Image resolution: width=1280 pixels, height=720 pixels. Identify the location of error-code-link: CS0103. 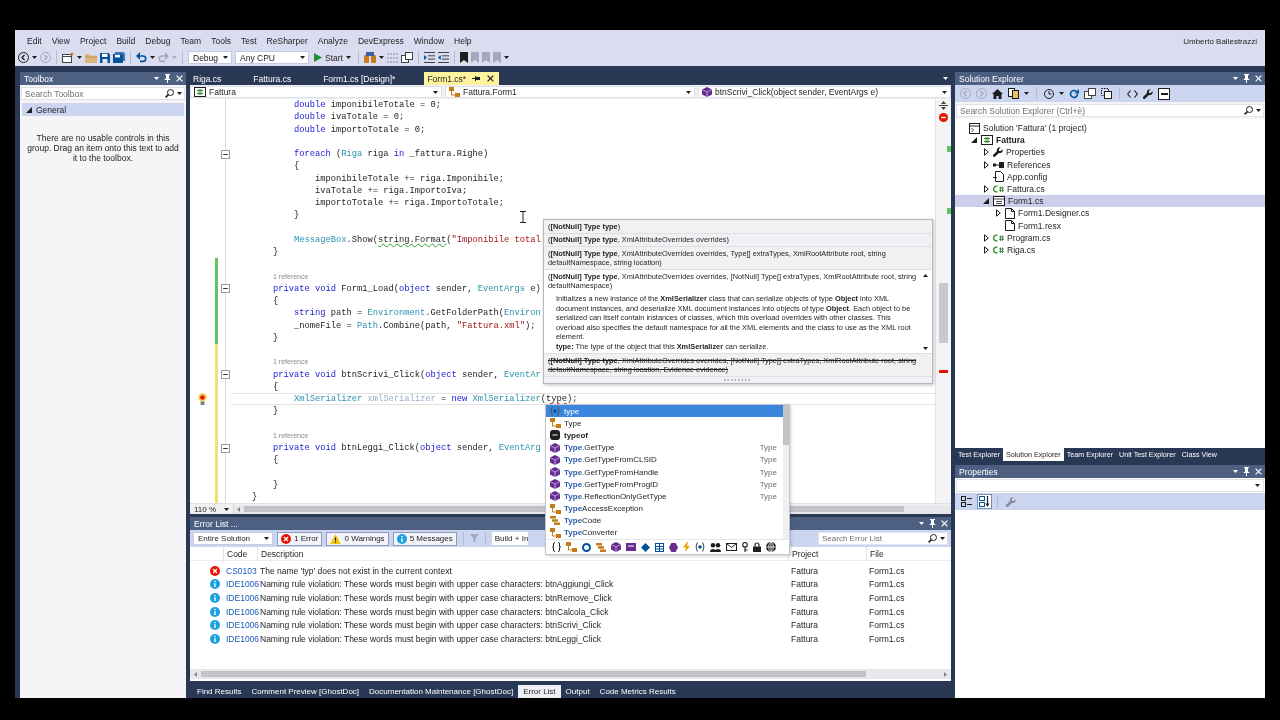
(240, 570).